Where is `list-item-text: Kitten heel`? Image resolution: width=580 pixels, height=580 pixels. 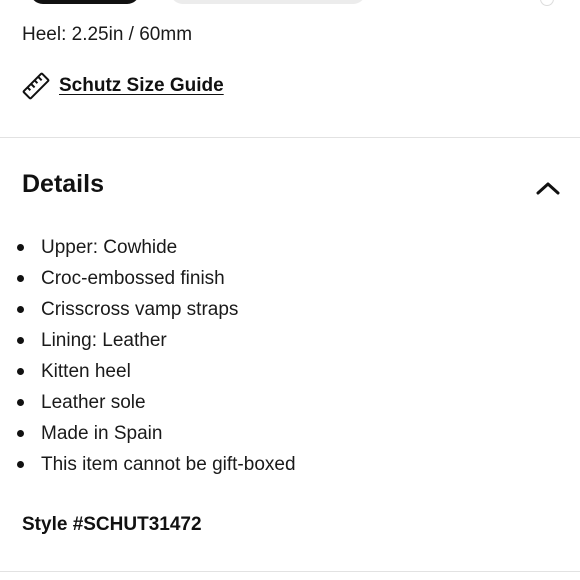
list-item-text: Kitten heel is located at coordinates (86, 371).